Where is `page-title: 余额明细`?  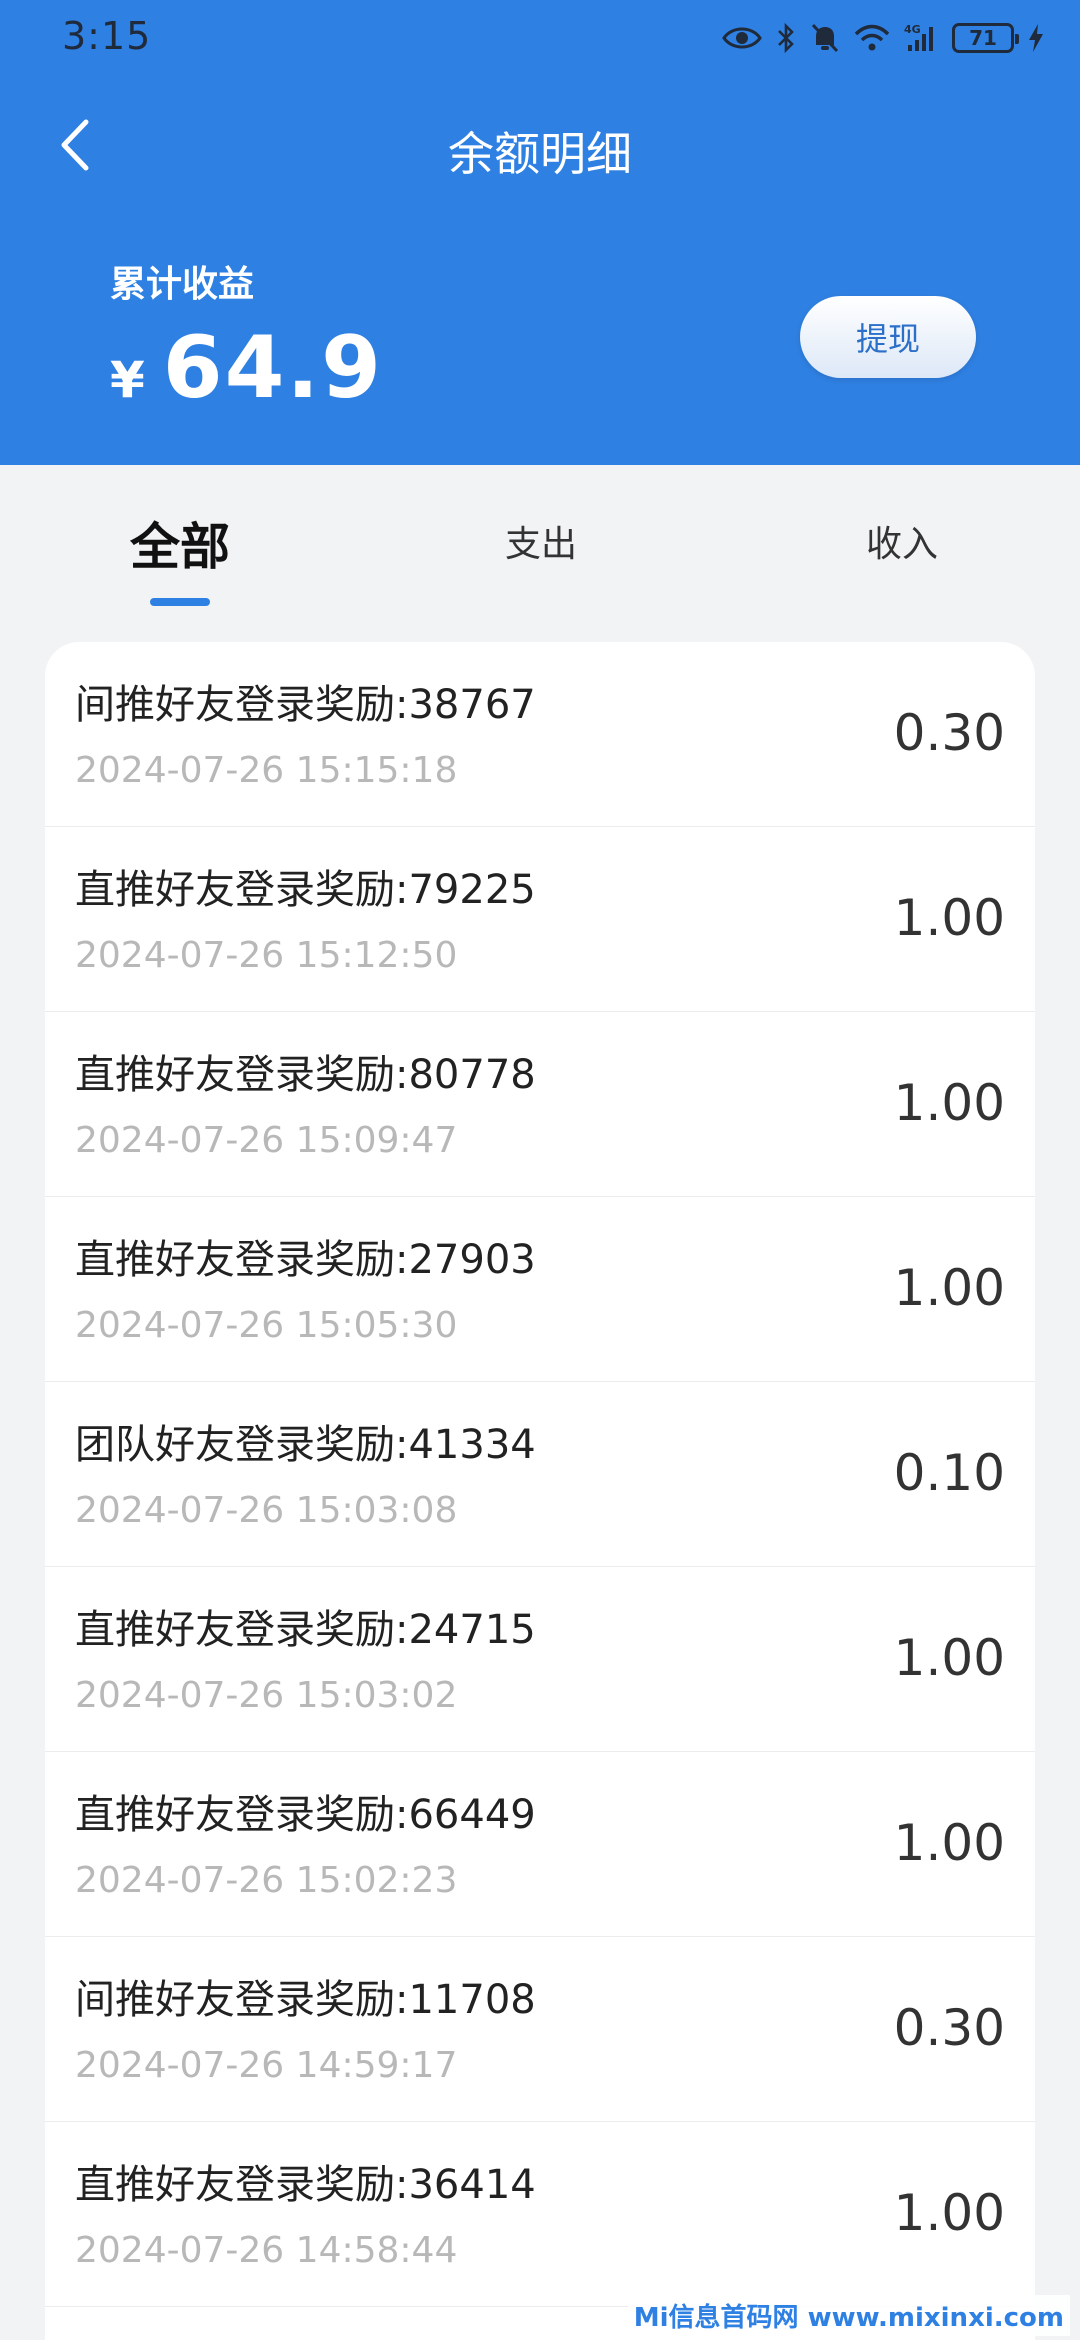
page-title: 余额明细 is located at coordinates (540, 154).